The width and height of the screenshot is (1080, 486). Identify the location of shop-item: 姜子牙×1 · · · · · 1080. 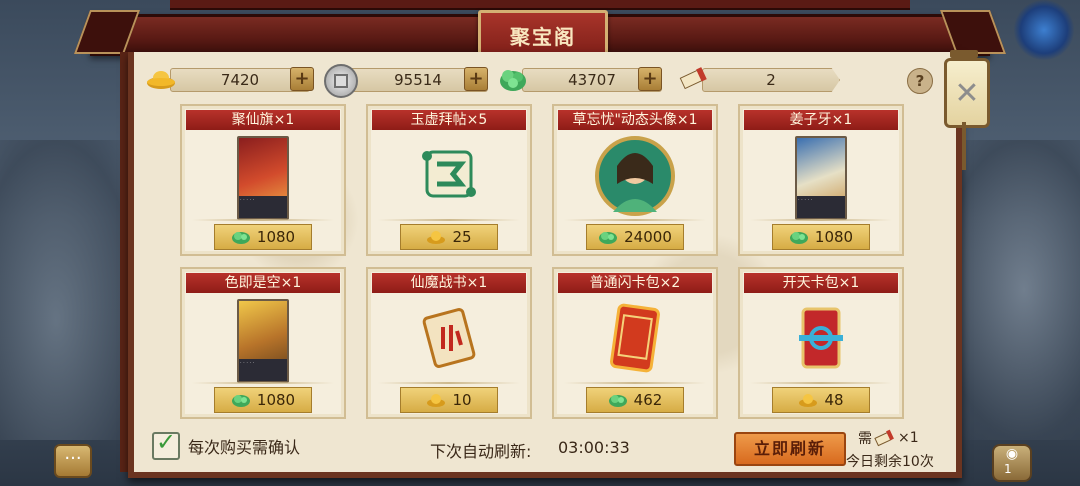
(821, 180).